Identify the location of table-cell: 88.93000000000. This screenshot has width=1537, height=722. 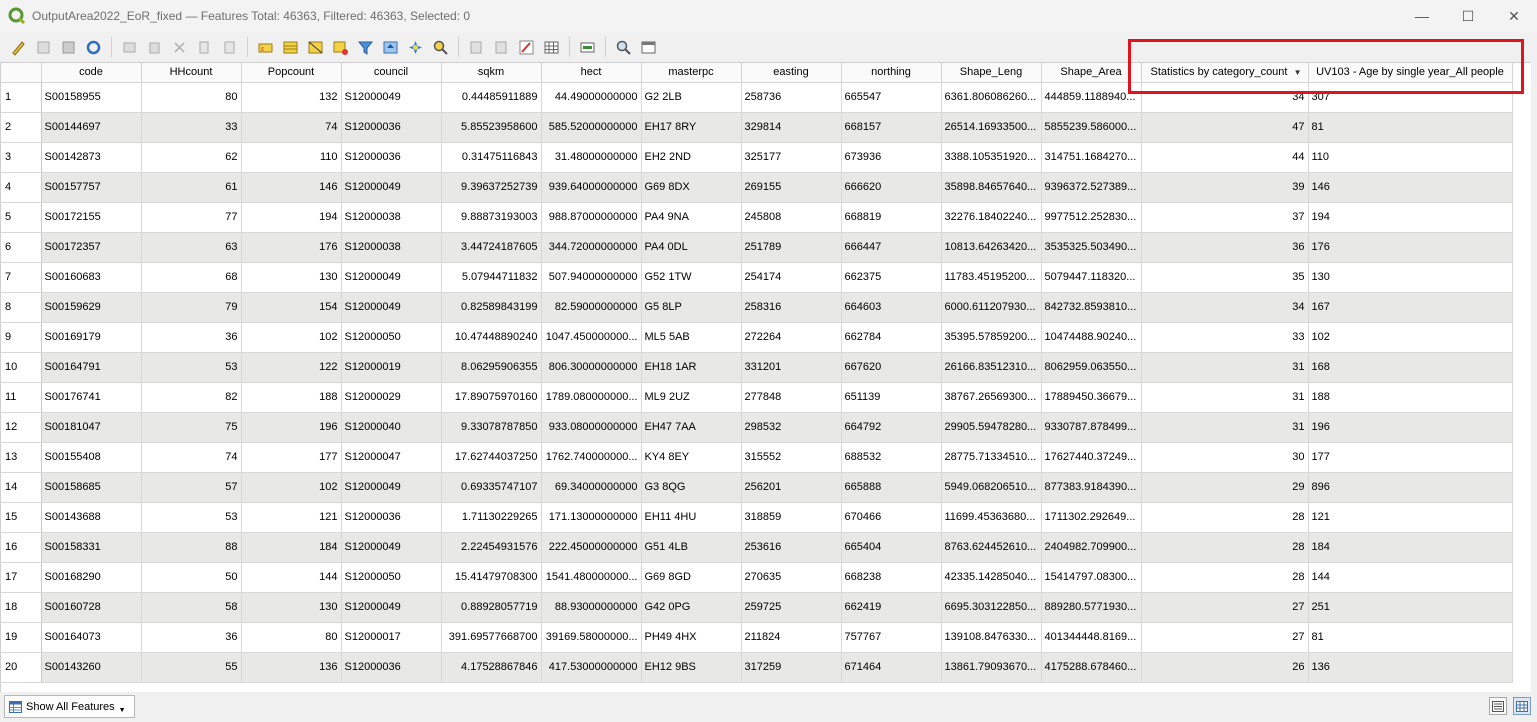
(591, 607).